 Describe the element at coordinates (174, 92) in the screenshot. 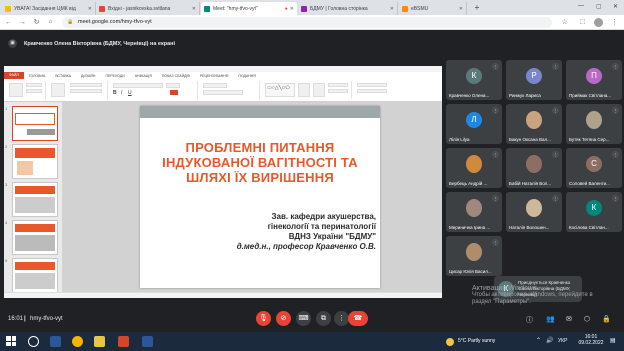

I see `font-color-icon` at that location.